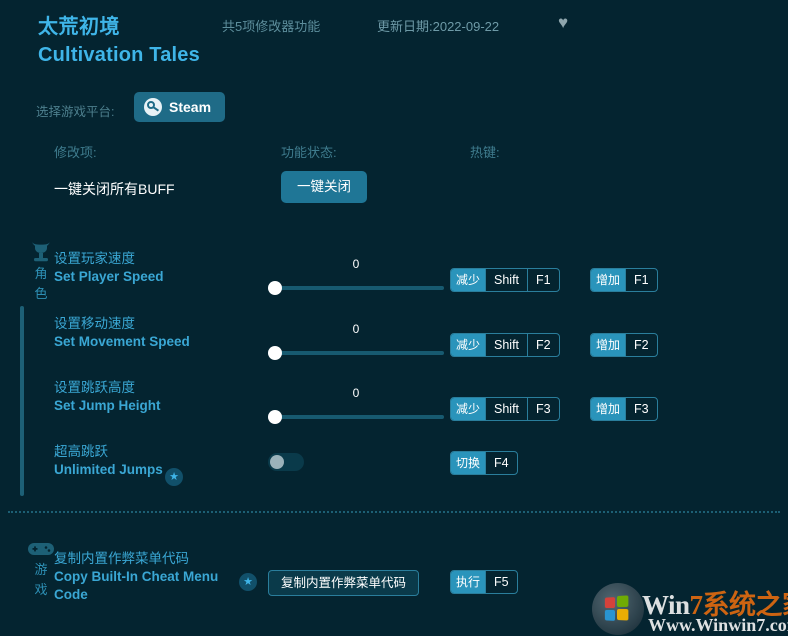 The width and height of the screenshot is (788, 636). I want to click on page-title-en: Cultivation Tales, so click(119, 55).